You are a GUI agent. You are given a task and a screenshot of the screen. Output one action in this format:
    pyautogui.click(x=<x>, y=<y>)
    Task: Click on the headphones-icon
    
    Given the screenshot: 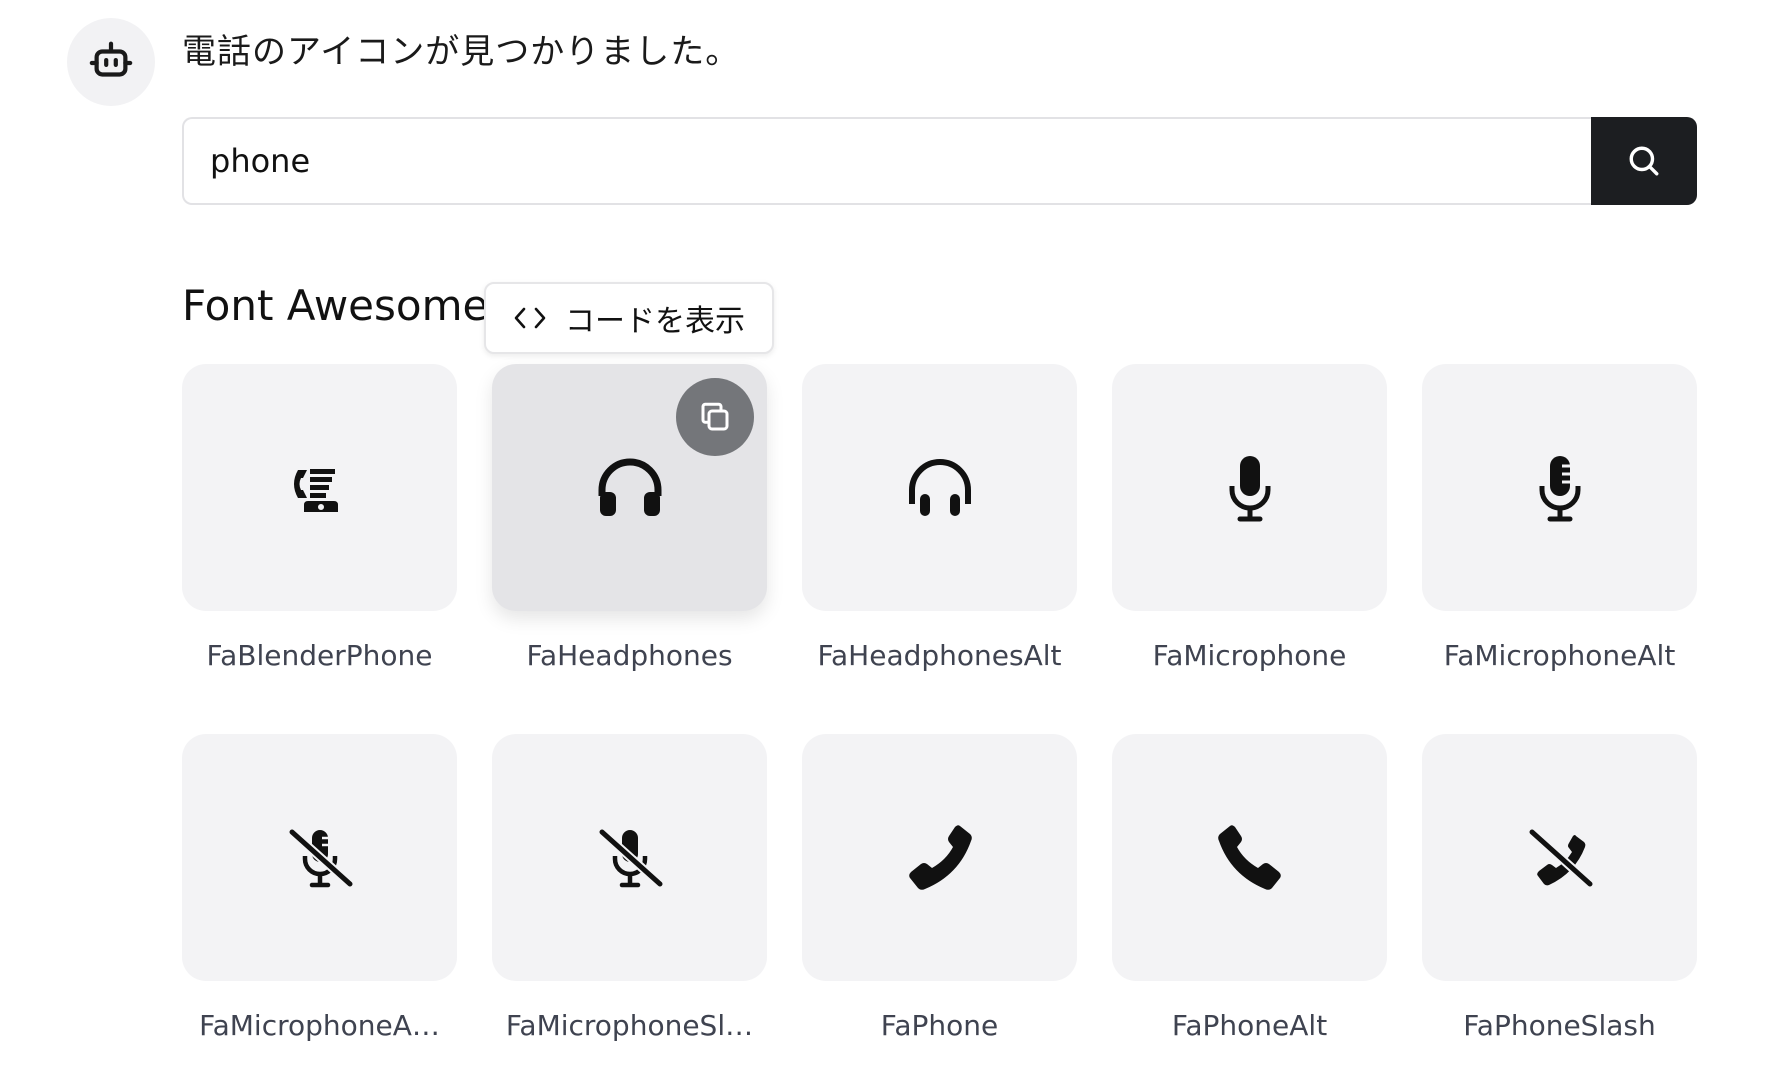 What is the action you would take?
    pyautogui.click(x=629, y=487)
    